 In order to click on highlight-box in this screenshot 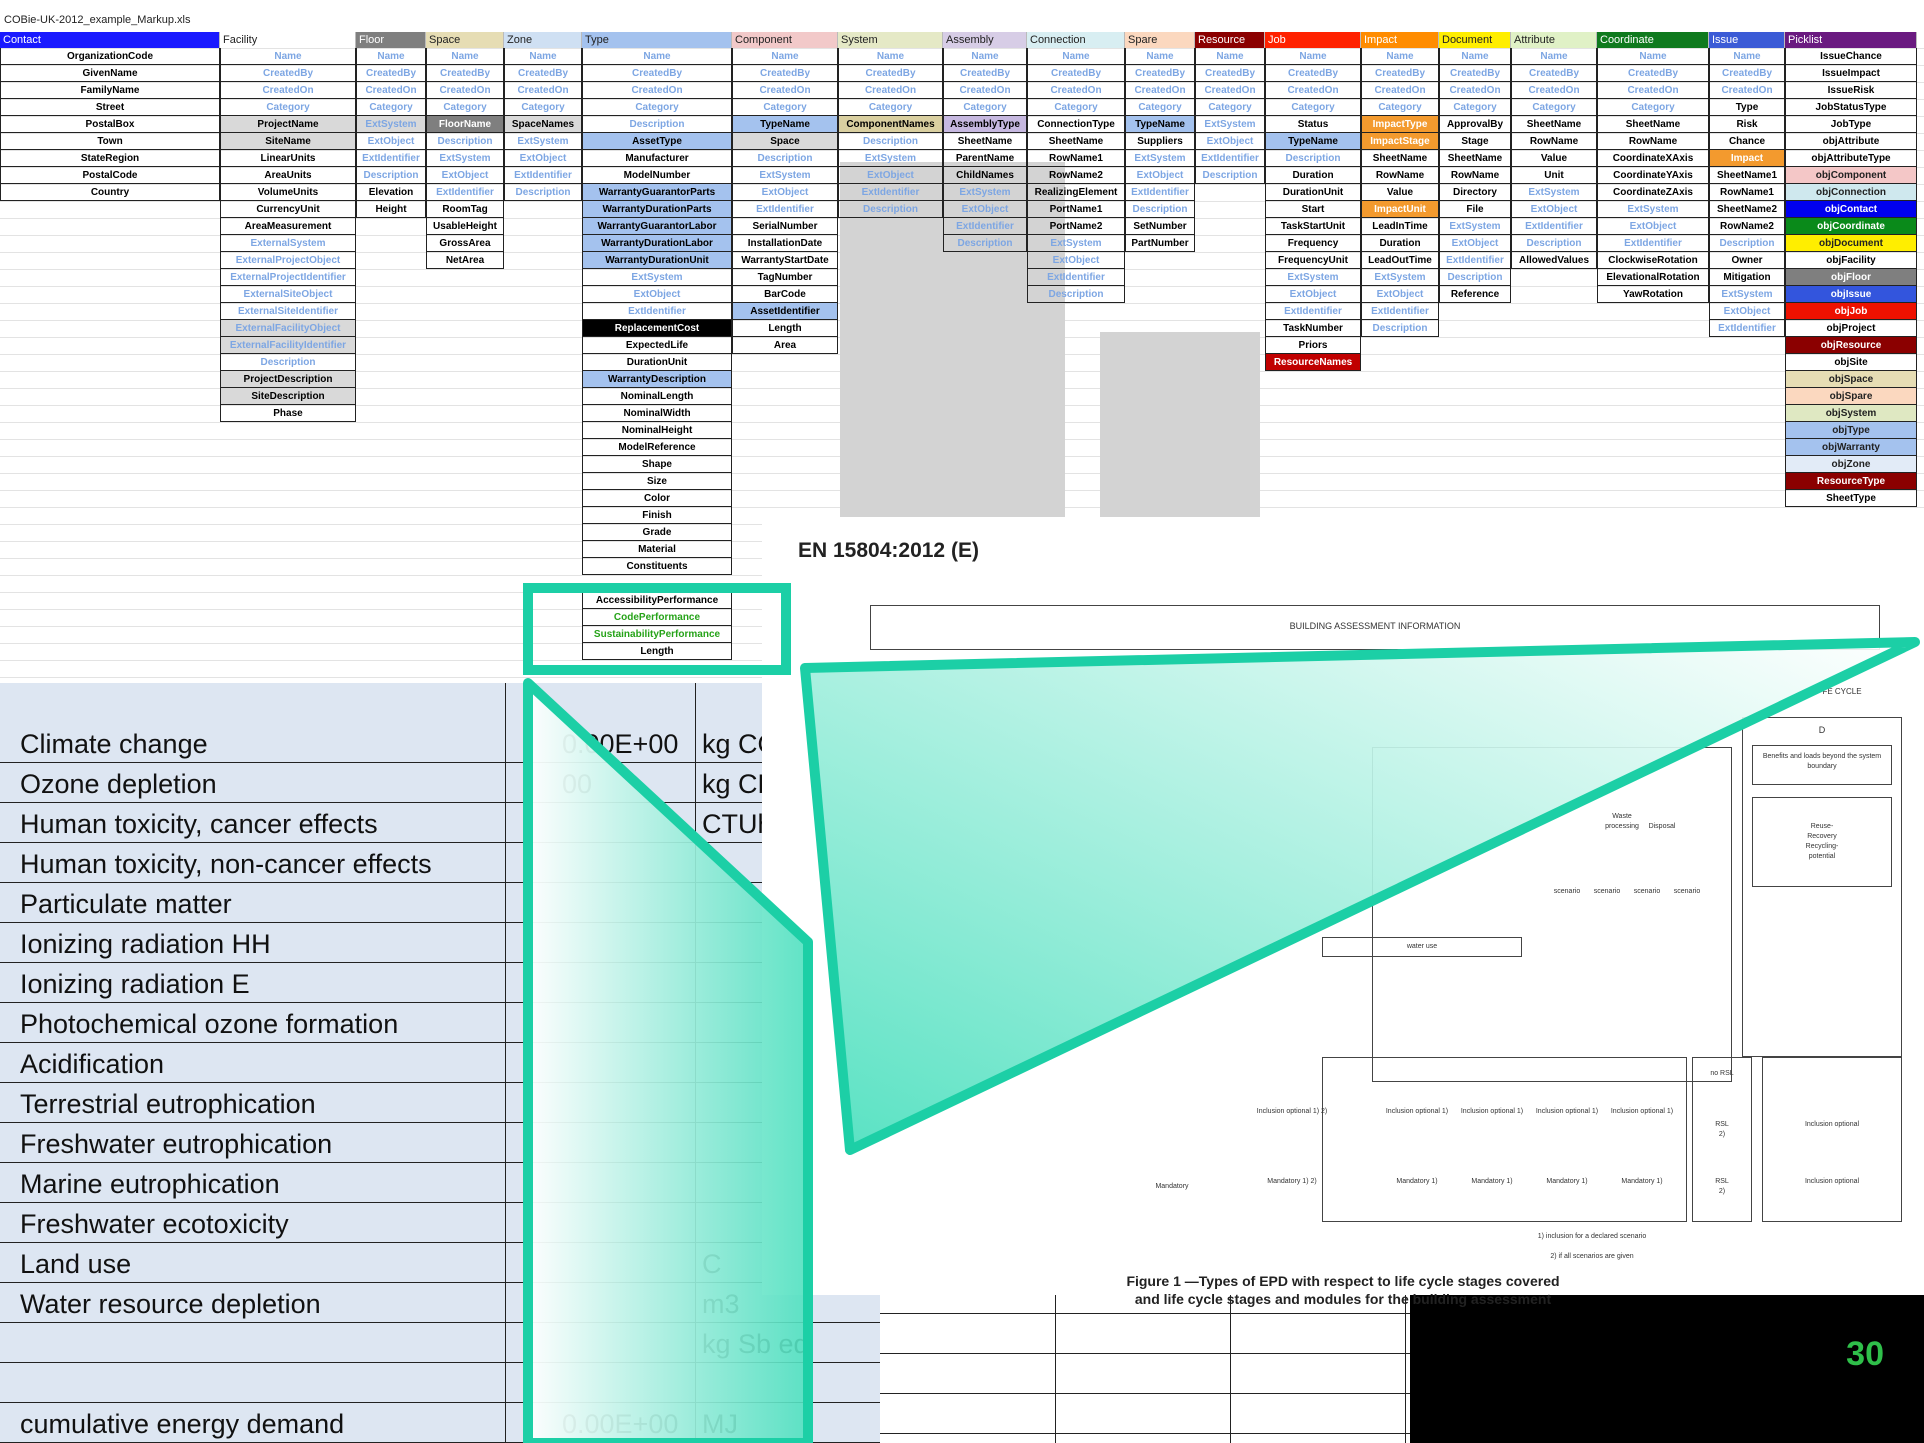, I will do `click(657, 629)`.